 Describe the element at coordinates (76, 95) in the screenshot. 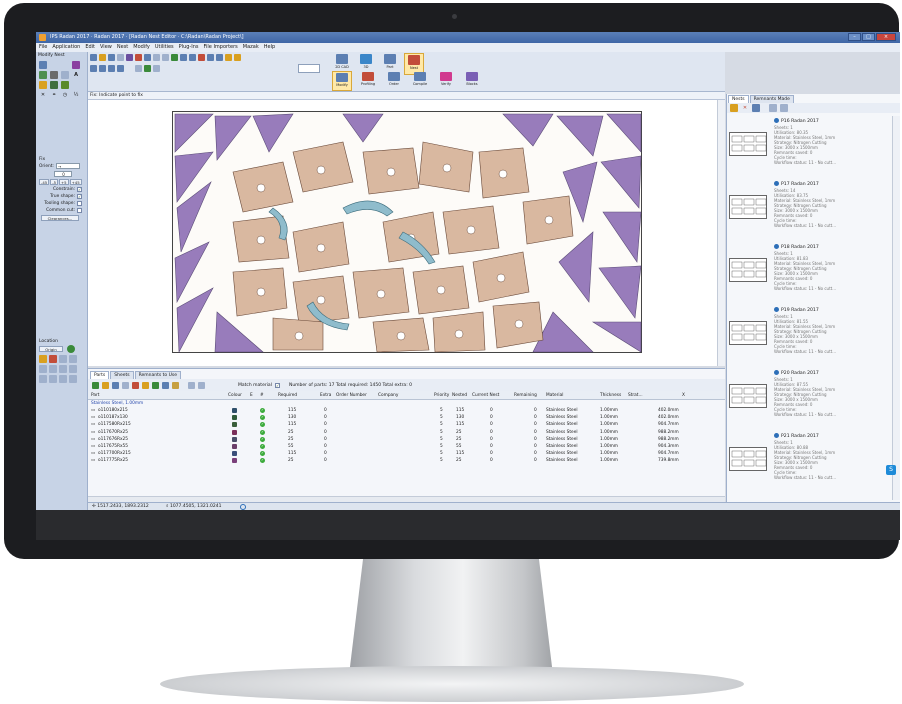

I see `half-icon: ½` at that location.